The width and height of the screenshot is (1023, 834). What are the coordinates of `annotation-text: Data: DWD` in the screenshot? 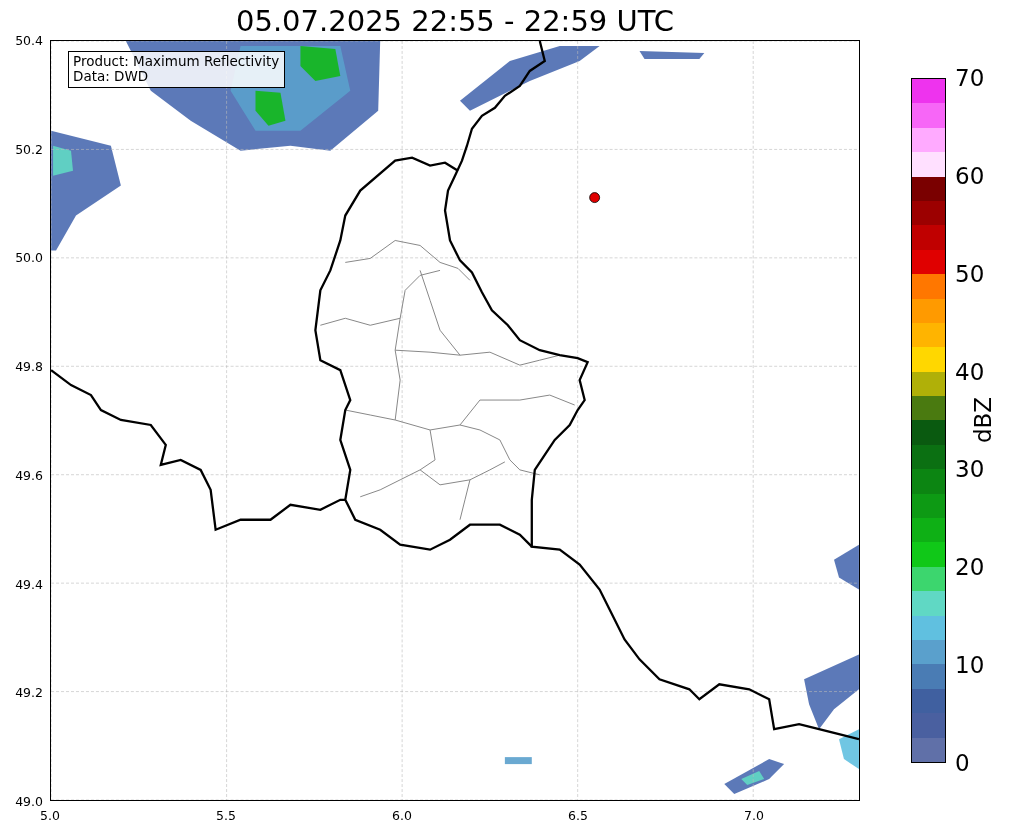 It's located at (111, 76).